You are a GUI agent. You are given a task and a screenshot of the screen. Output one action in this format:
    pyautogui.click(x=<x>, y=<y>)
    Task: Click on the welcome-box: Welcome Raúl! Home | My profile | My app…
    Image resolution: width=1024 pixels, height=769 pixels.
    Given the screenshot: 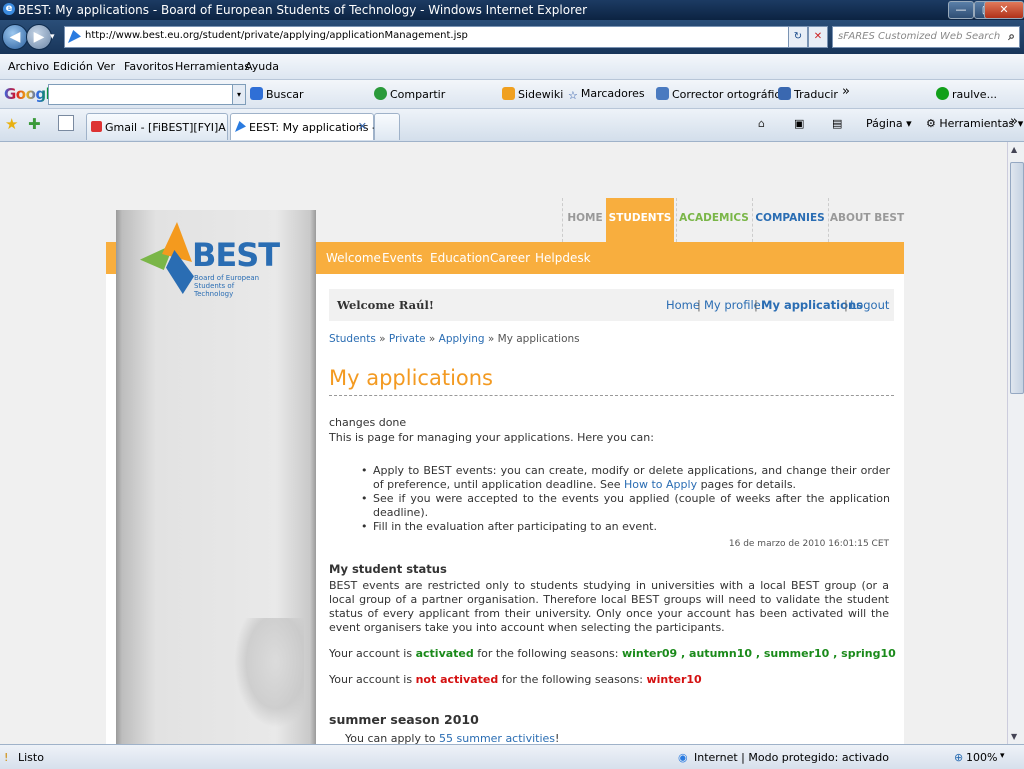 What is the action you would take?
    pyautogui.click(x=611, y=305)
    